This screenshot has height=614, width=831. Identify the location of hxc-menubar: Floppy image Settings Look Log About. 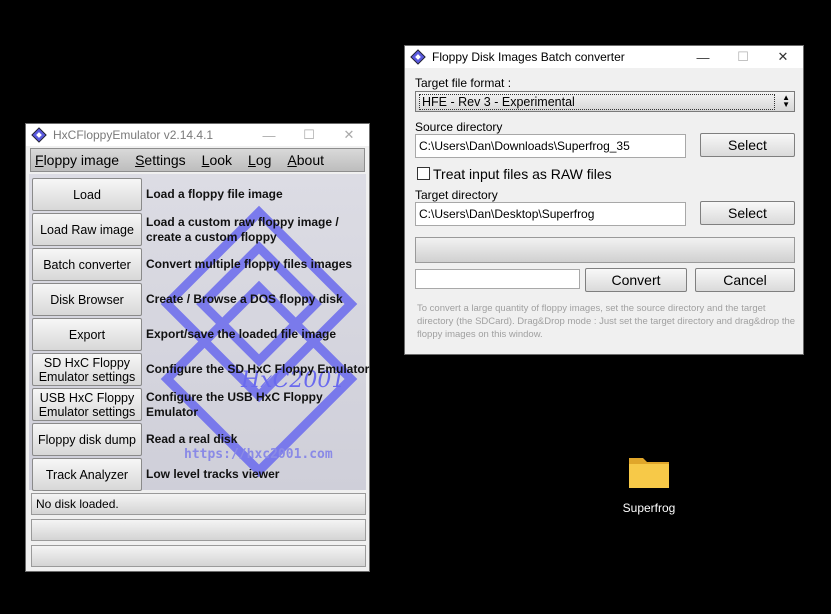
(197, 160).